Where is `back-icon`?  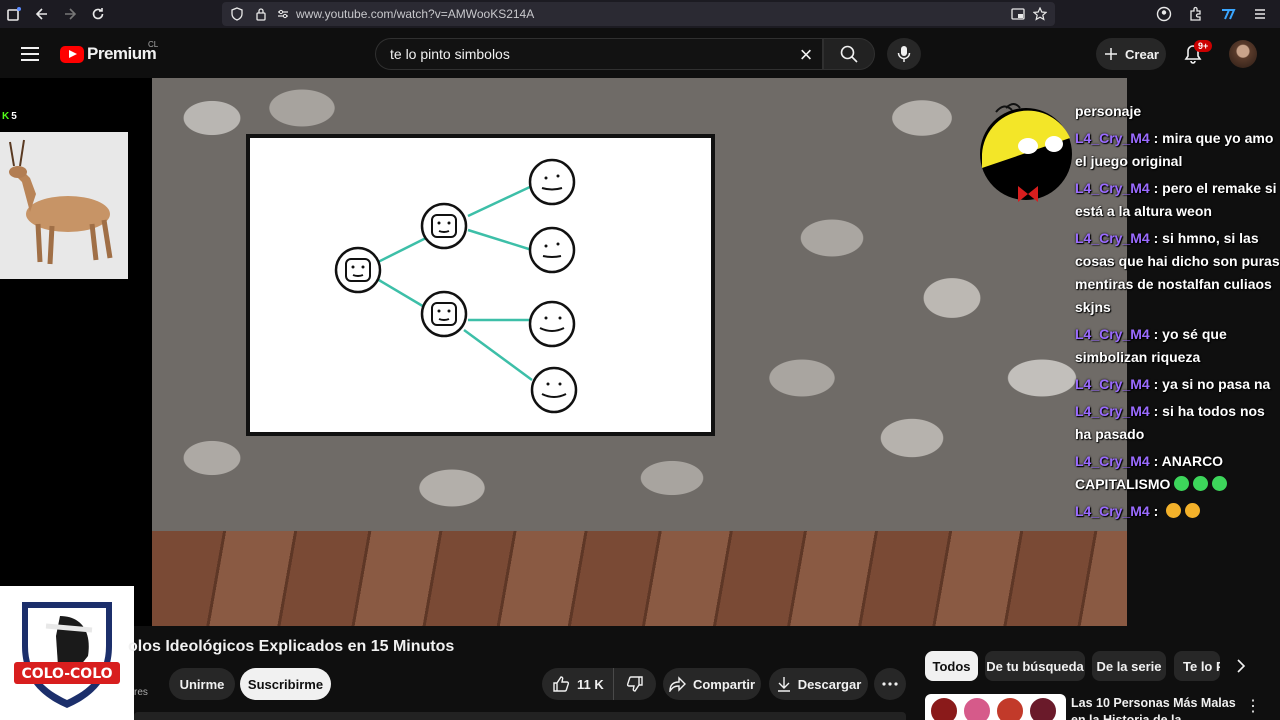 back-icon is located at coordinates (42, 14).